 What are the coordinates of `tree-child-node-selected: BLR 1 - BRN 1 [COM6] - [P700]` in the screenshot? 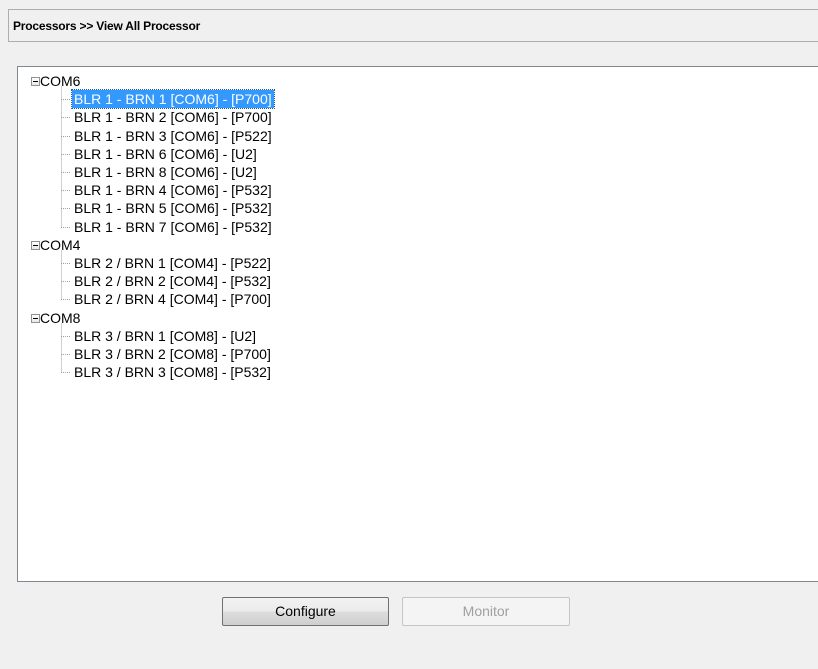 It's located at (173, 99).